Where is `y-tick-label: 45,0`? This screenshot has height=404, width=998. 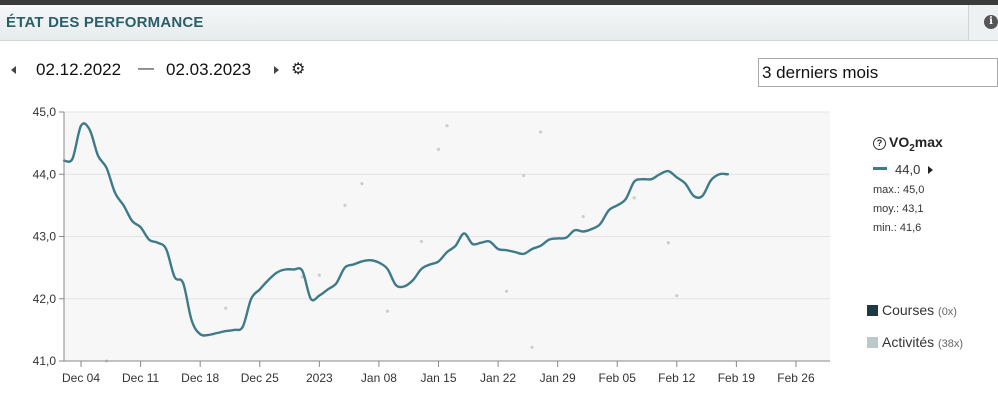 y-tick-label: 45,0 is located at coordinates (45, 112).